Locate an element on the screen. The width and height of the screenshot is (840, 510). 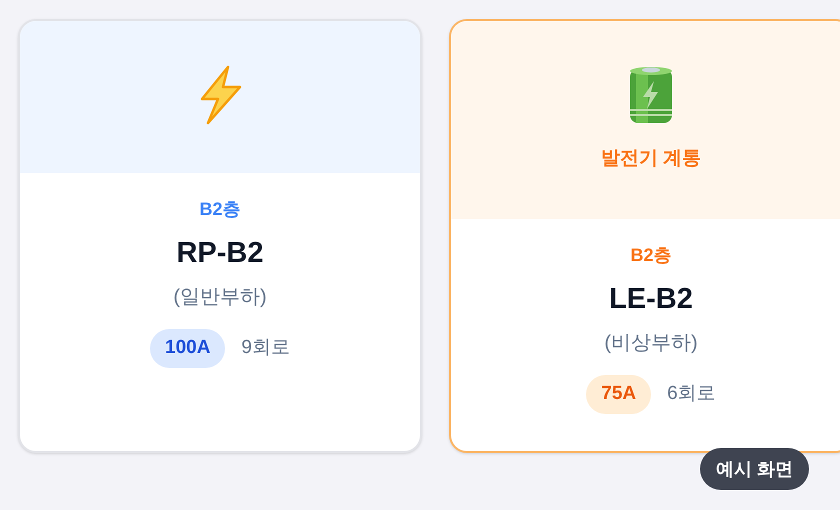
rating-chip: 75A is located at coordinates (619, 394).